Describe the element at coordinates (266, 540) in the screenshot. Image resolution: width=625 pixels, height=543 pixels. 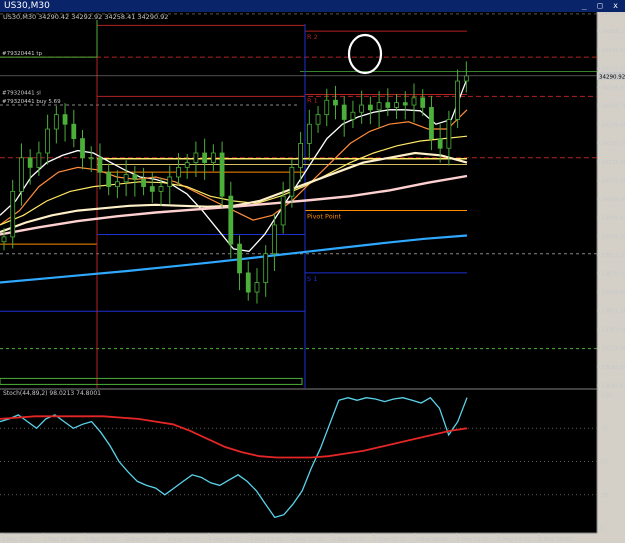
I see `time-tick-label: 4 May 13:30` at that location.